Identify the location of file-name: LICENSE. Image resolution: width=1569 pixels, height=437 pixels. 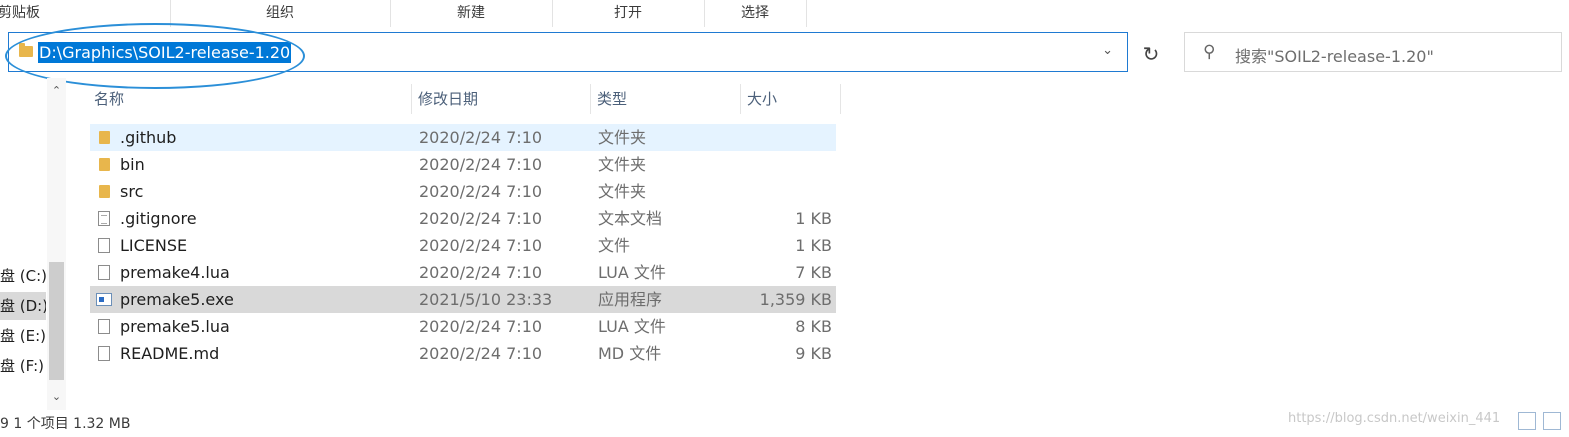
(154, 245).